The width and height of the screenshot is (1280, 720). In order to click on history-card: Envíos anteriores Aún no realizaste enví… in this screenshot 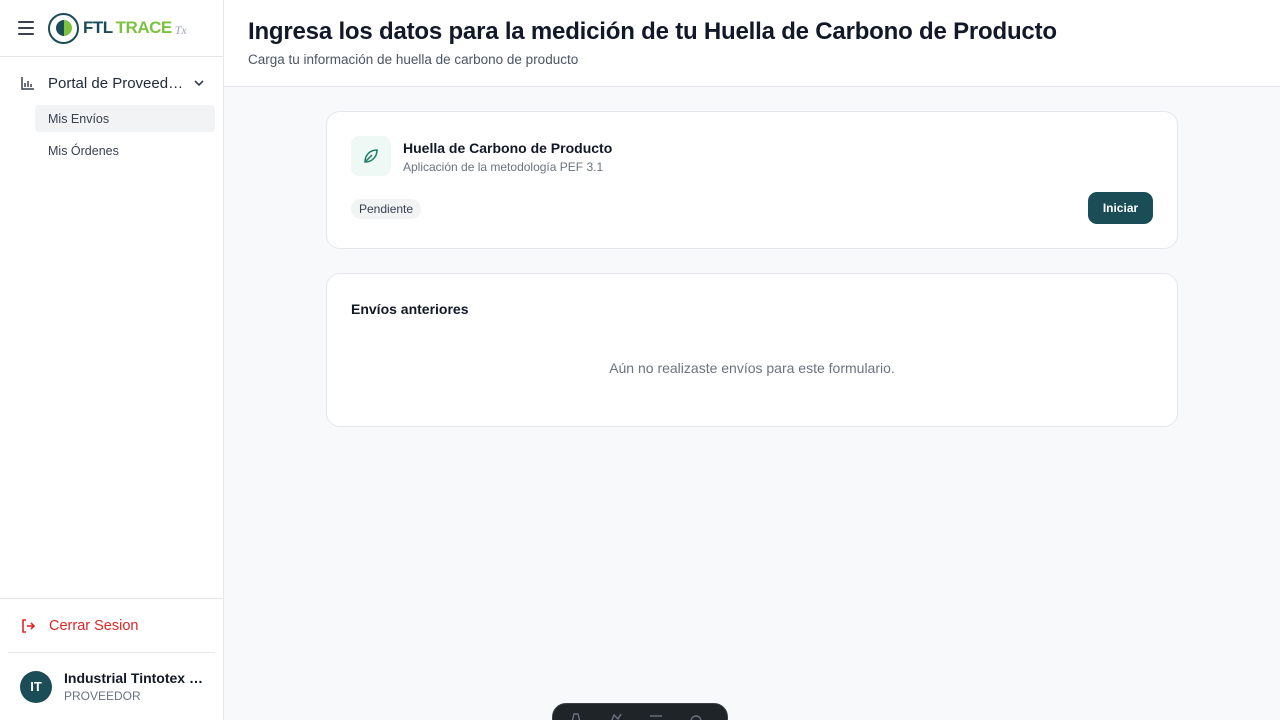, I will do `click(752, 350)`.